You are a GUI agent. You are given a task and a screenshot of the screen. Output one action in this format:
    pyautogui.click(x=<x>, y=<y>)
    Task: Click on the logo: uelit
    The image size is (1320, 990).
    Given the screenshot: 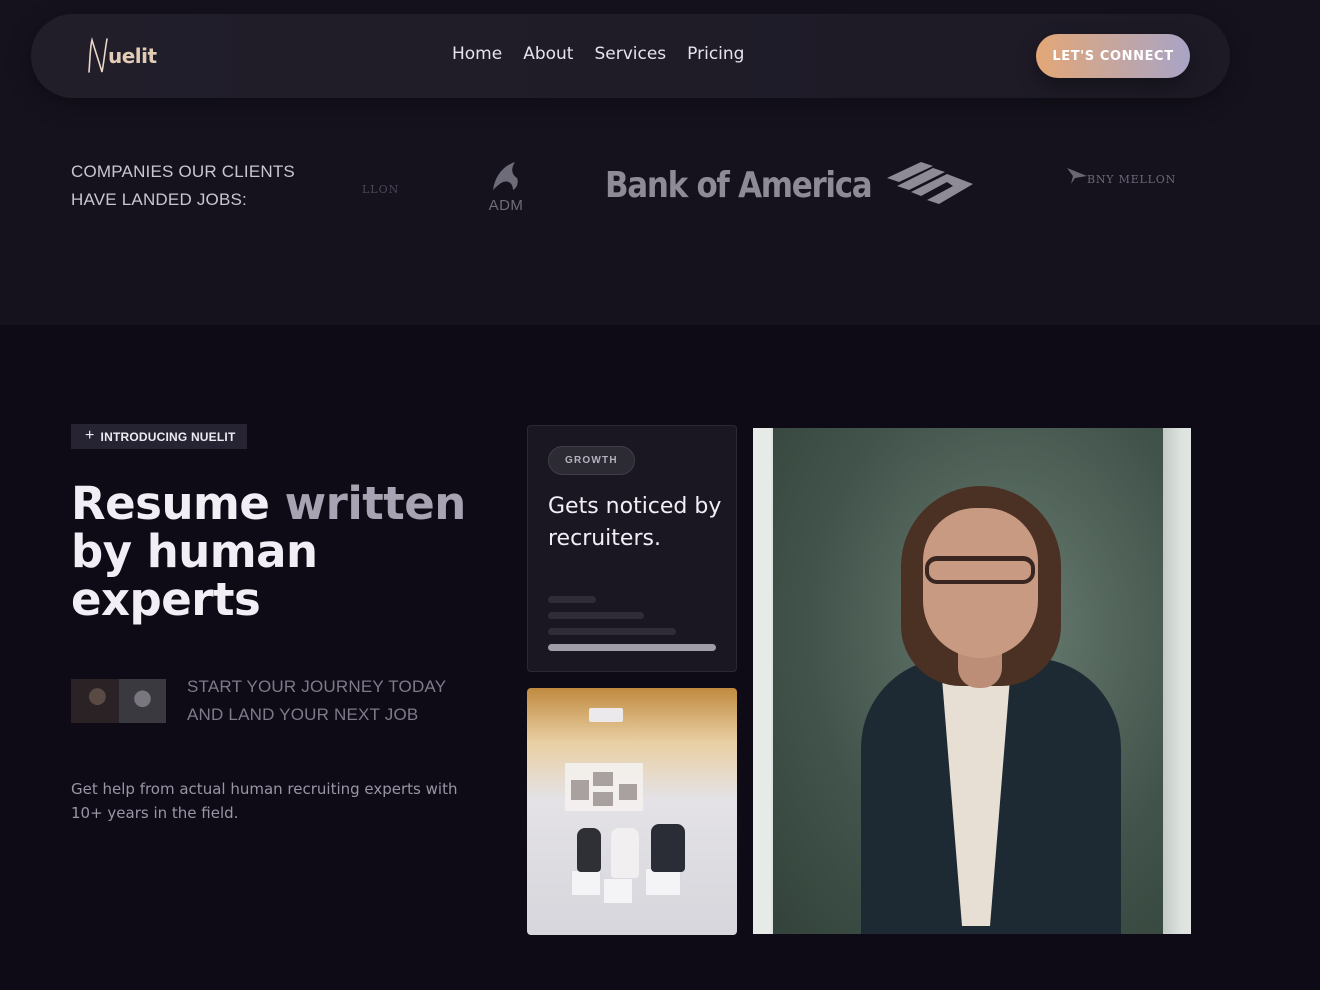 What is the action you would take?
    pyautogui.click(x=121, y=56)
    